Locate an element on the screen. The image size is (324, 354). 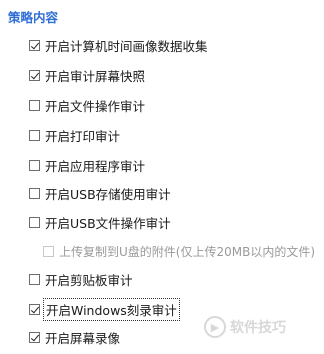
option-usb-file-operation-audit: 开启USB文件操作审计 is located at coordinates (100, 222).